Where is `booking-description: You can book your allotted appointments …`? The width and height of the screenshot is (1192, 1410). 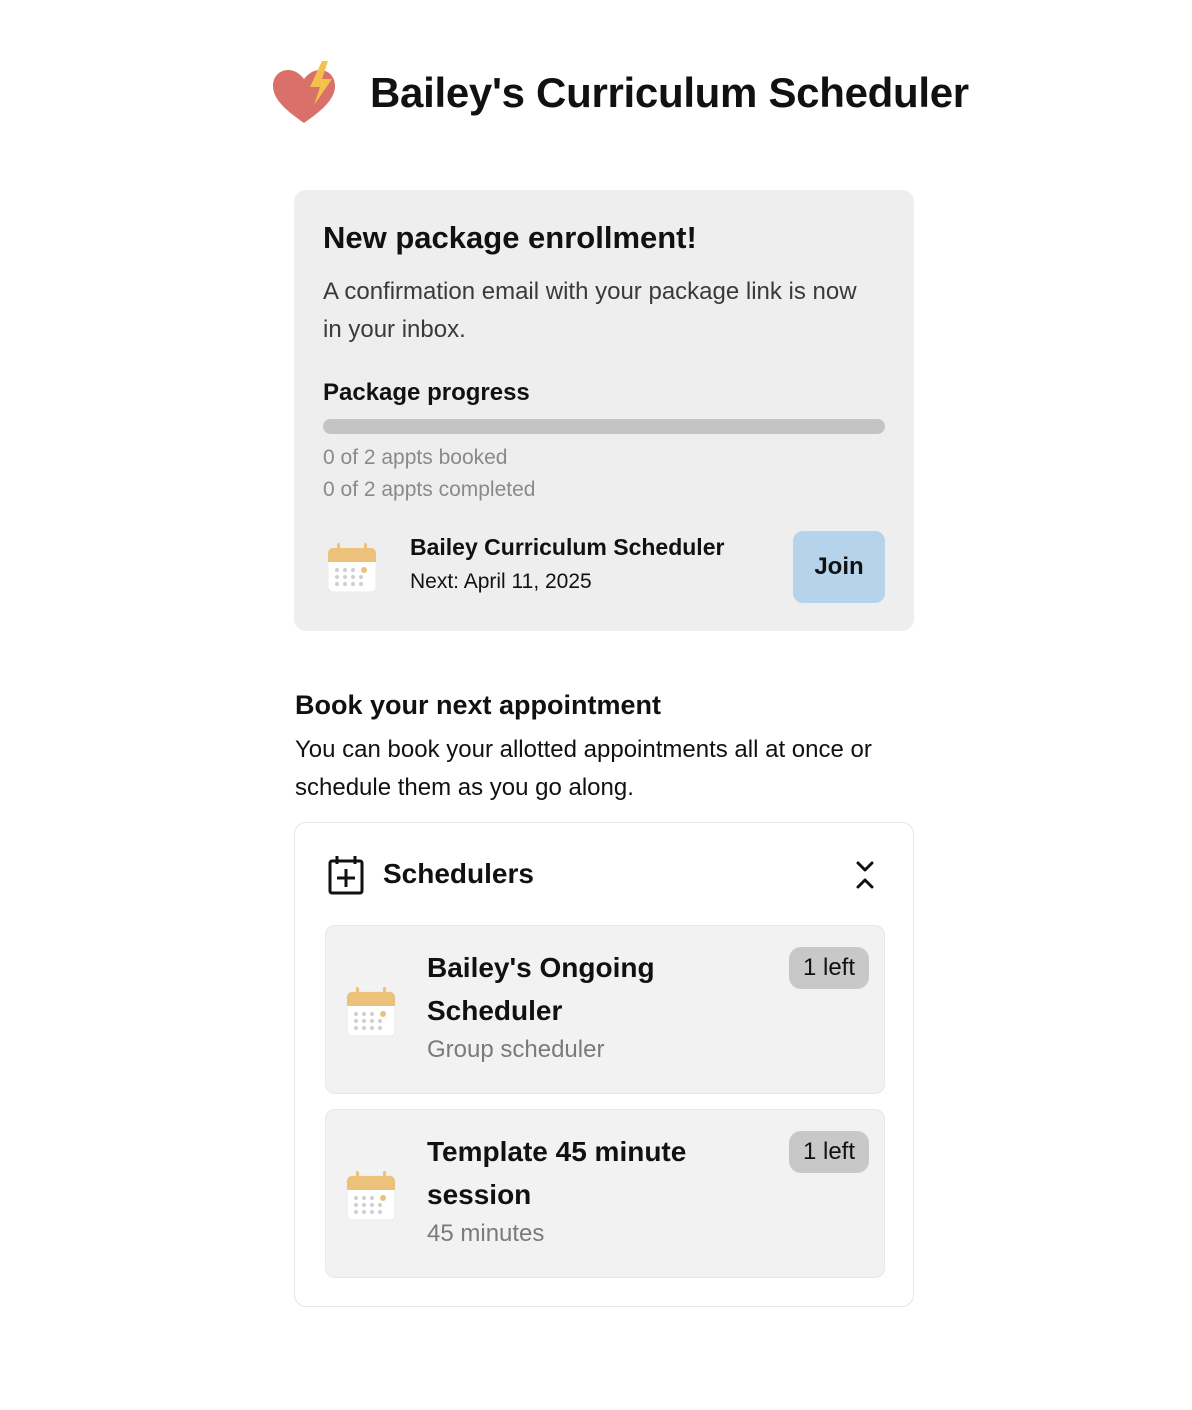 booking-description: You can book your allotted appointments … is located at coordinates (583, 768).